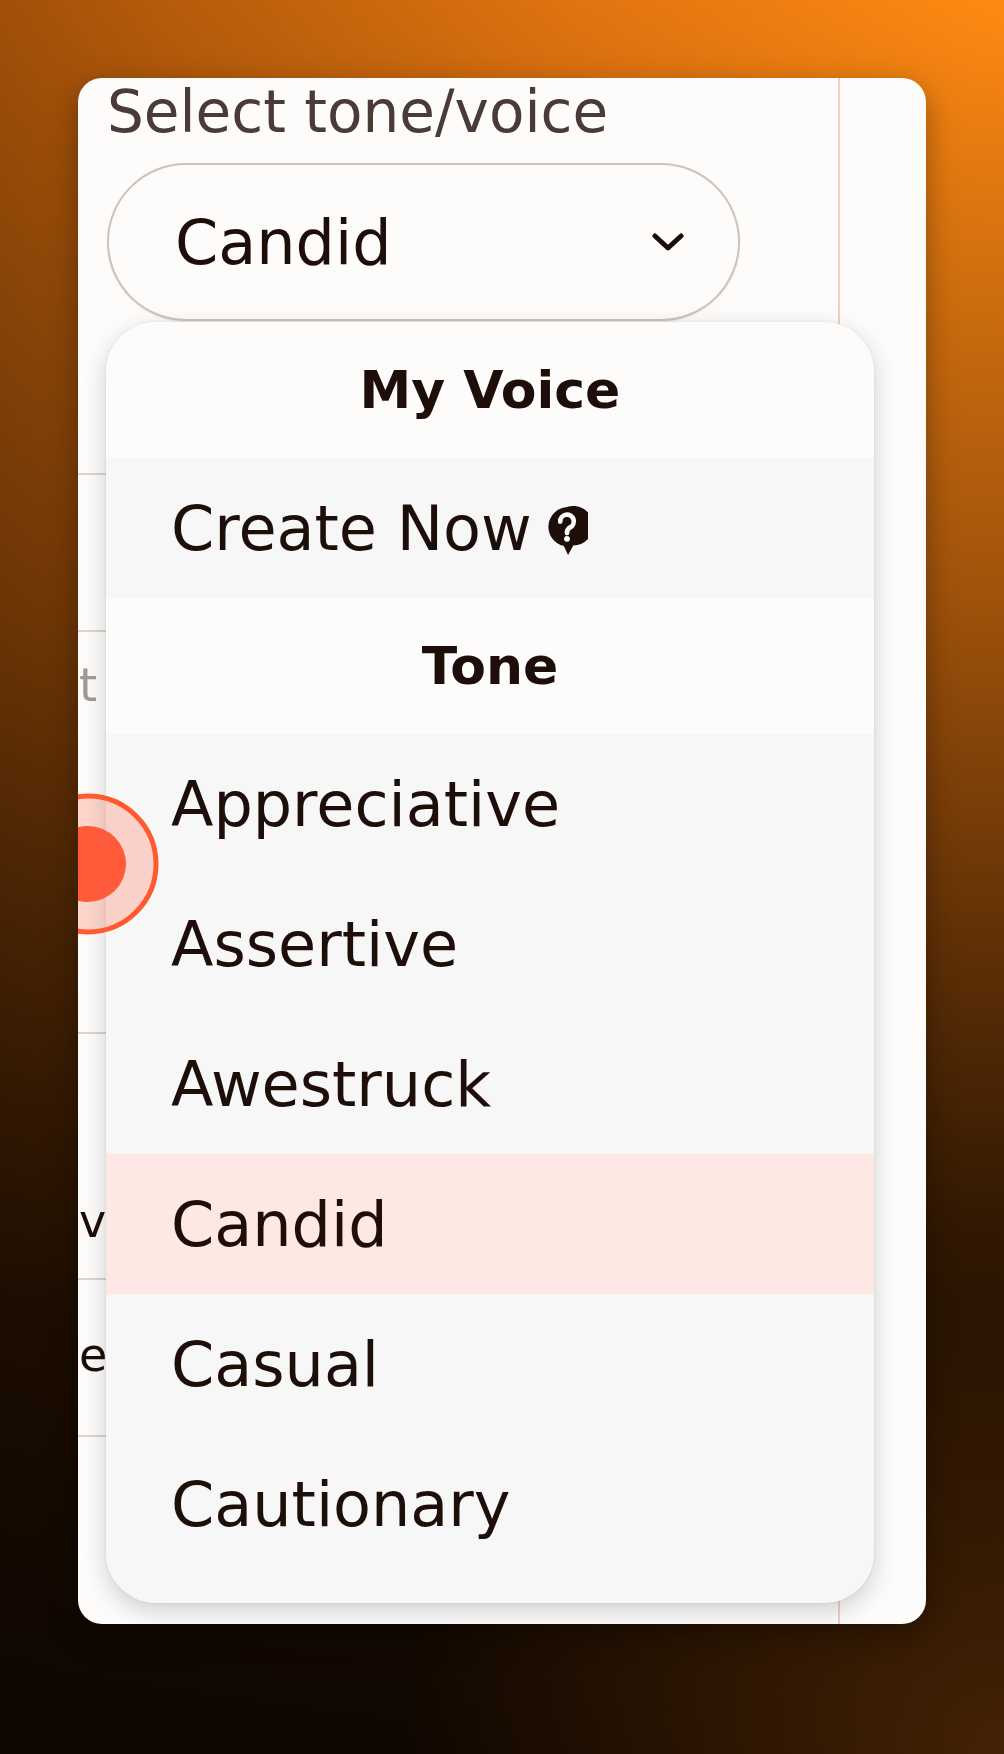 The width and height of the screenshot is (1004, 1754). I want to click on help-bubble-icon, so click(566, 531).